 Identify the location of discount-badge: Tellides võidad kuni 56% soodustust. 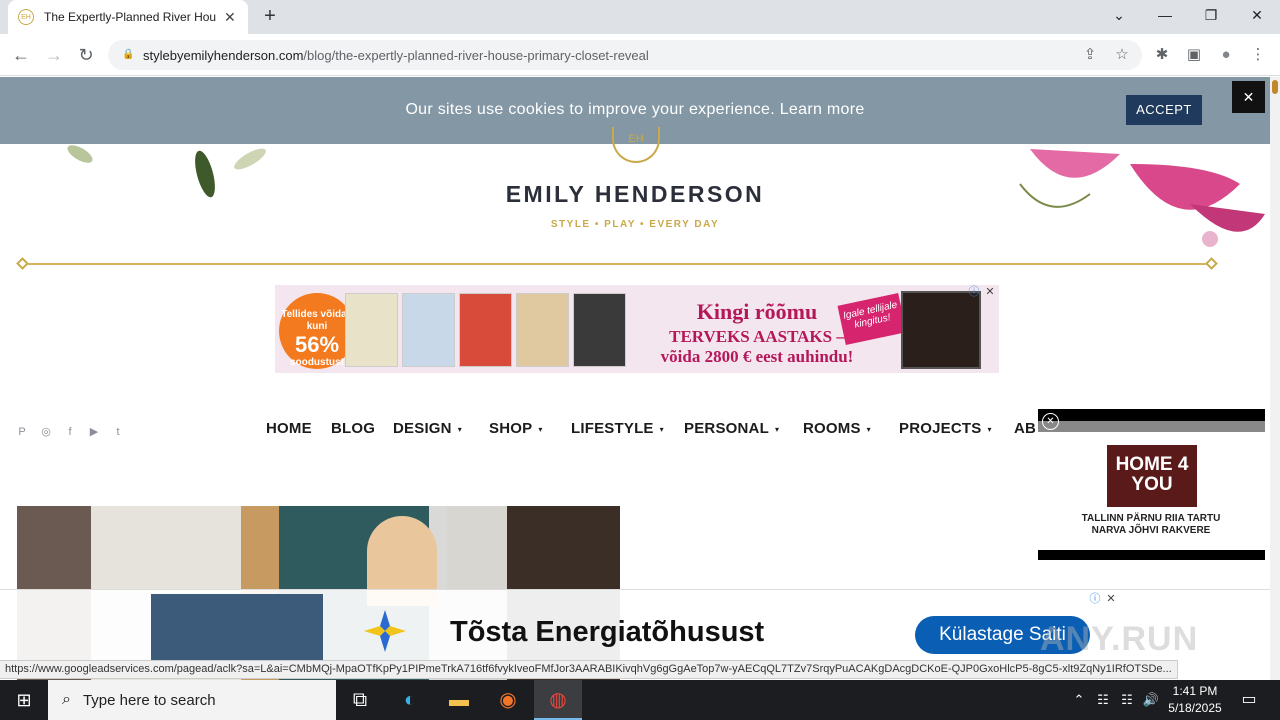
(317, 331).